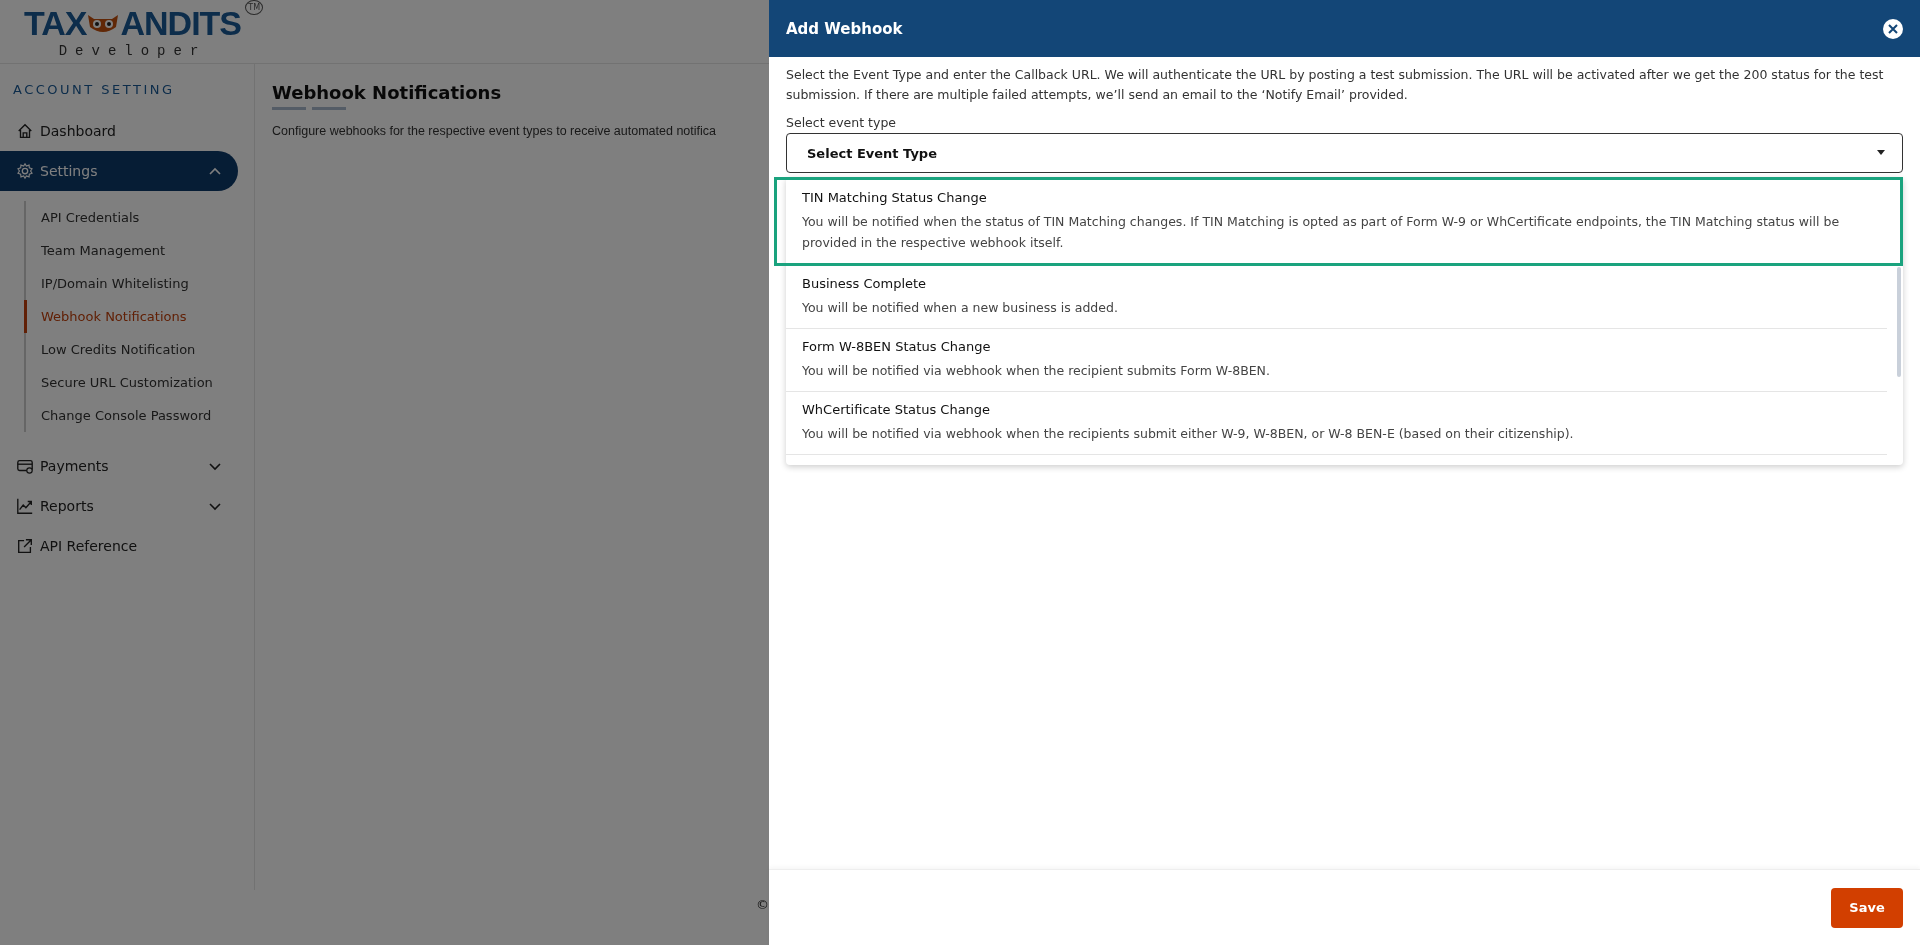  Describe the element at coordinates (1335, 85) in the screenshot. I see `intro-text: Select the Event Type and enter the Callback URL. We will authenticate the URL by posting a test submission. The URL will be activated after we get the 200 status for the test submission. If there are multiple failed attempts, we’ll send an email to the ‘Notify Email’ provided.` at that location.